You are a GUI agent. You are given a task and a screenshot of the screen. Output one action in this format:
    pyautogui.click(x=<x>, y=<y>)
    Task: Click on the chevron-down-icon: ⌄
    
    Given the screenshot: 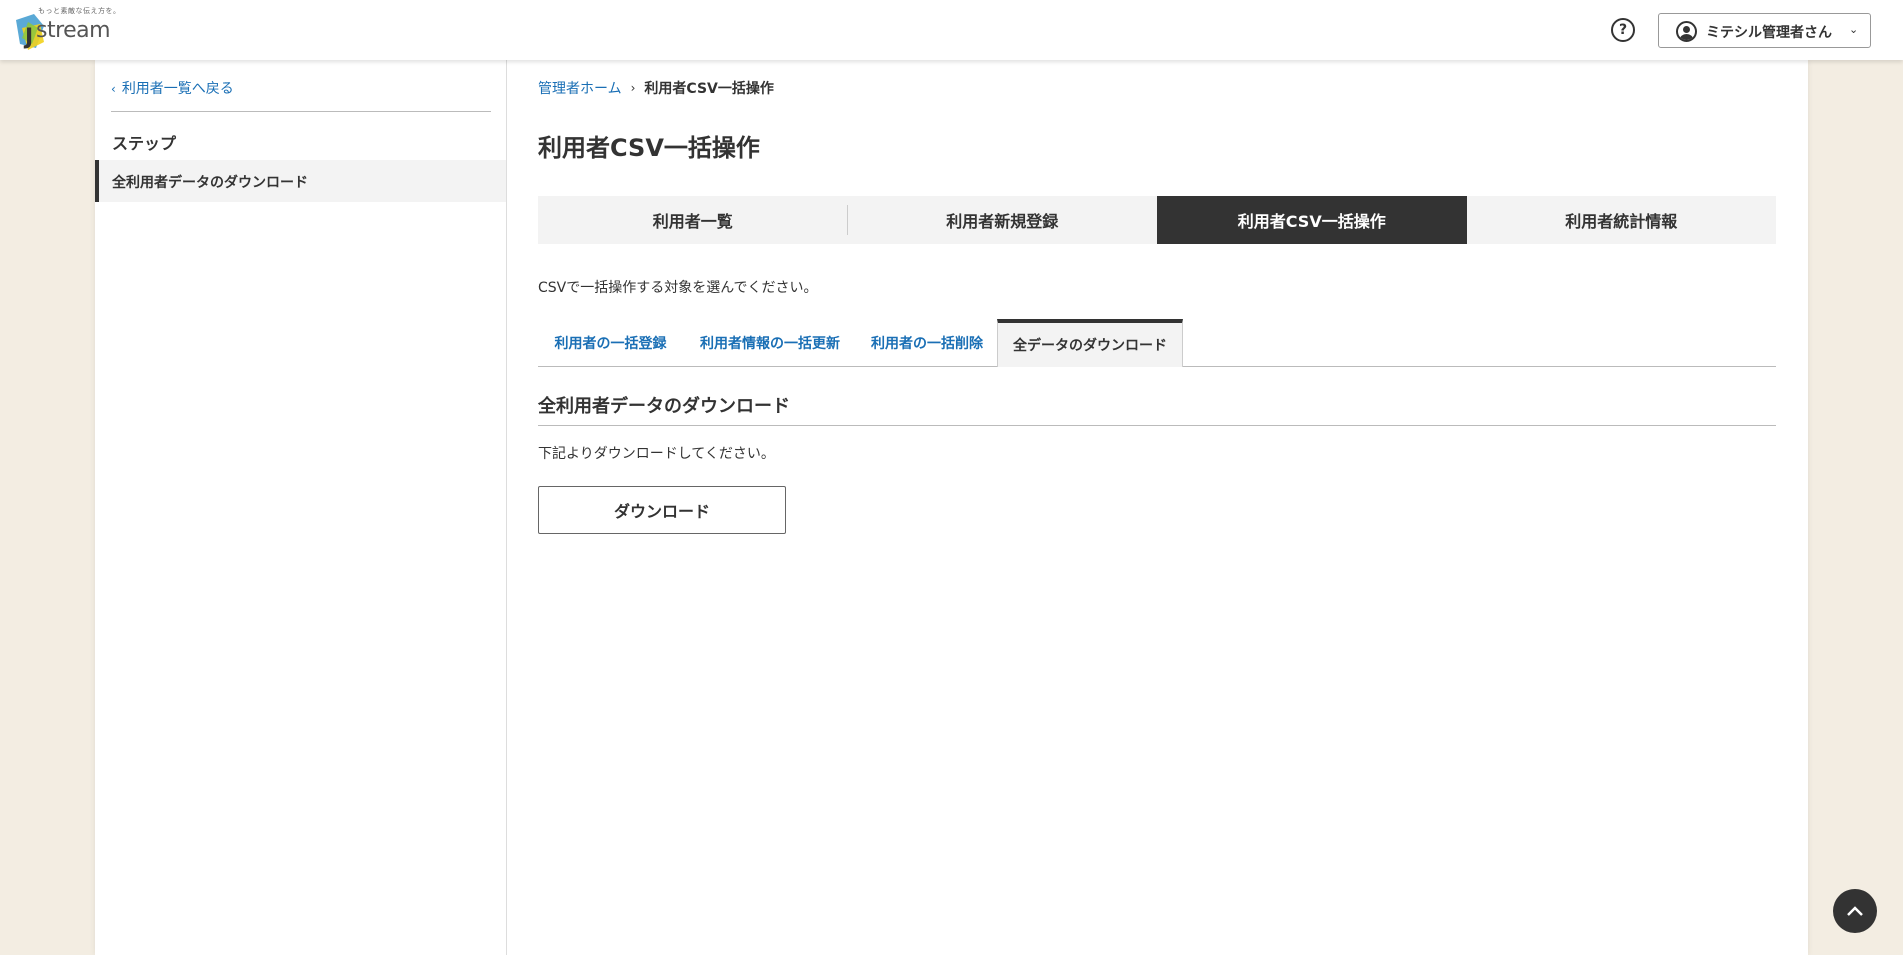 What is the action you would take?
    pyautogui.click(x=1854, y=29)
    